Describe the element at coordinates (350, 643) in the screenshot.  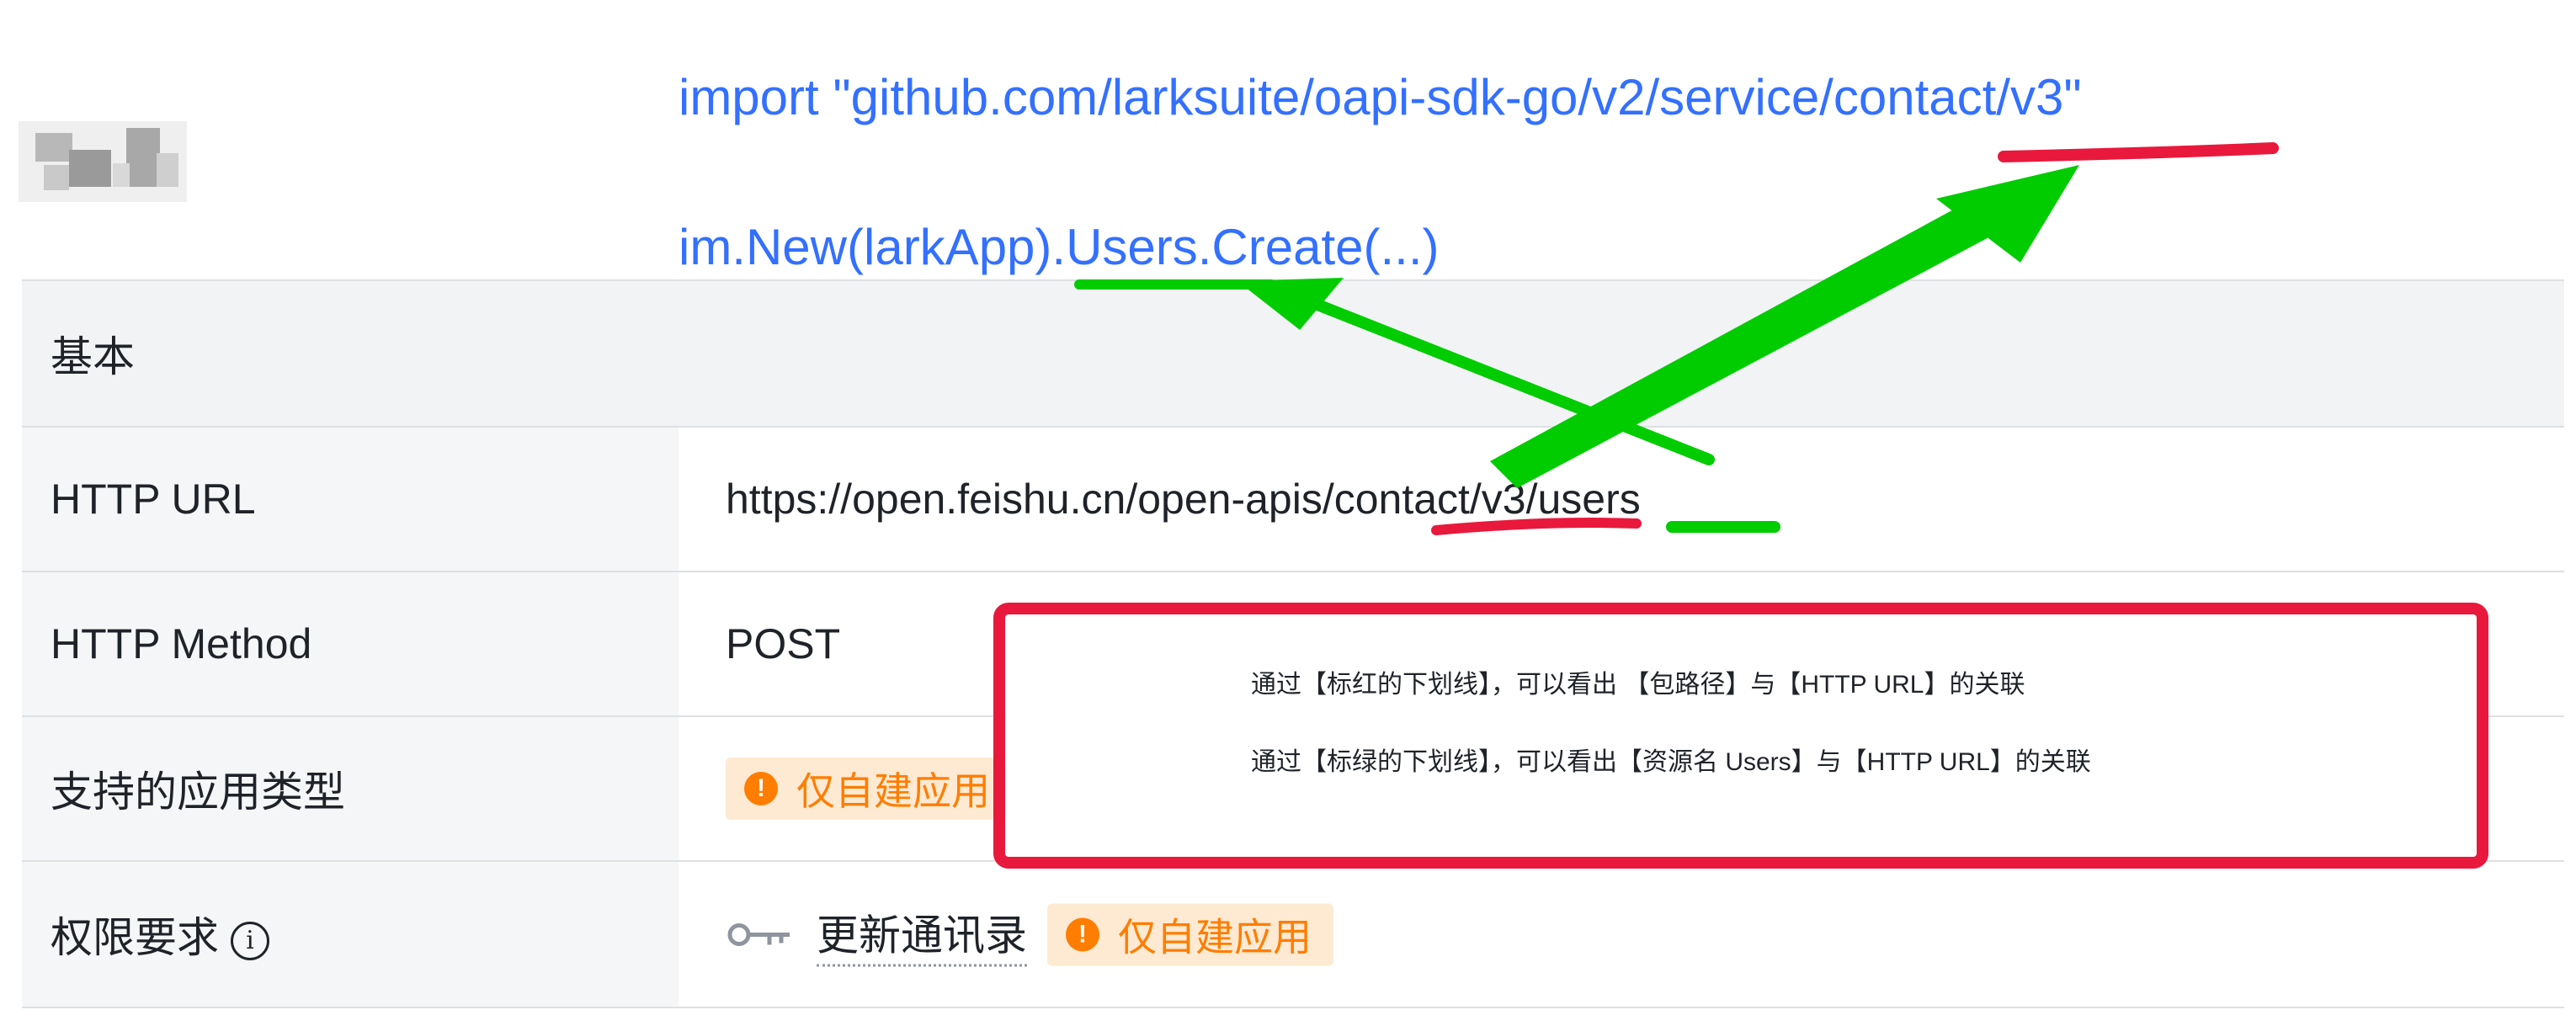
I see `label-cell: HTTP Method` at that location.